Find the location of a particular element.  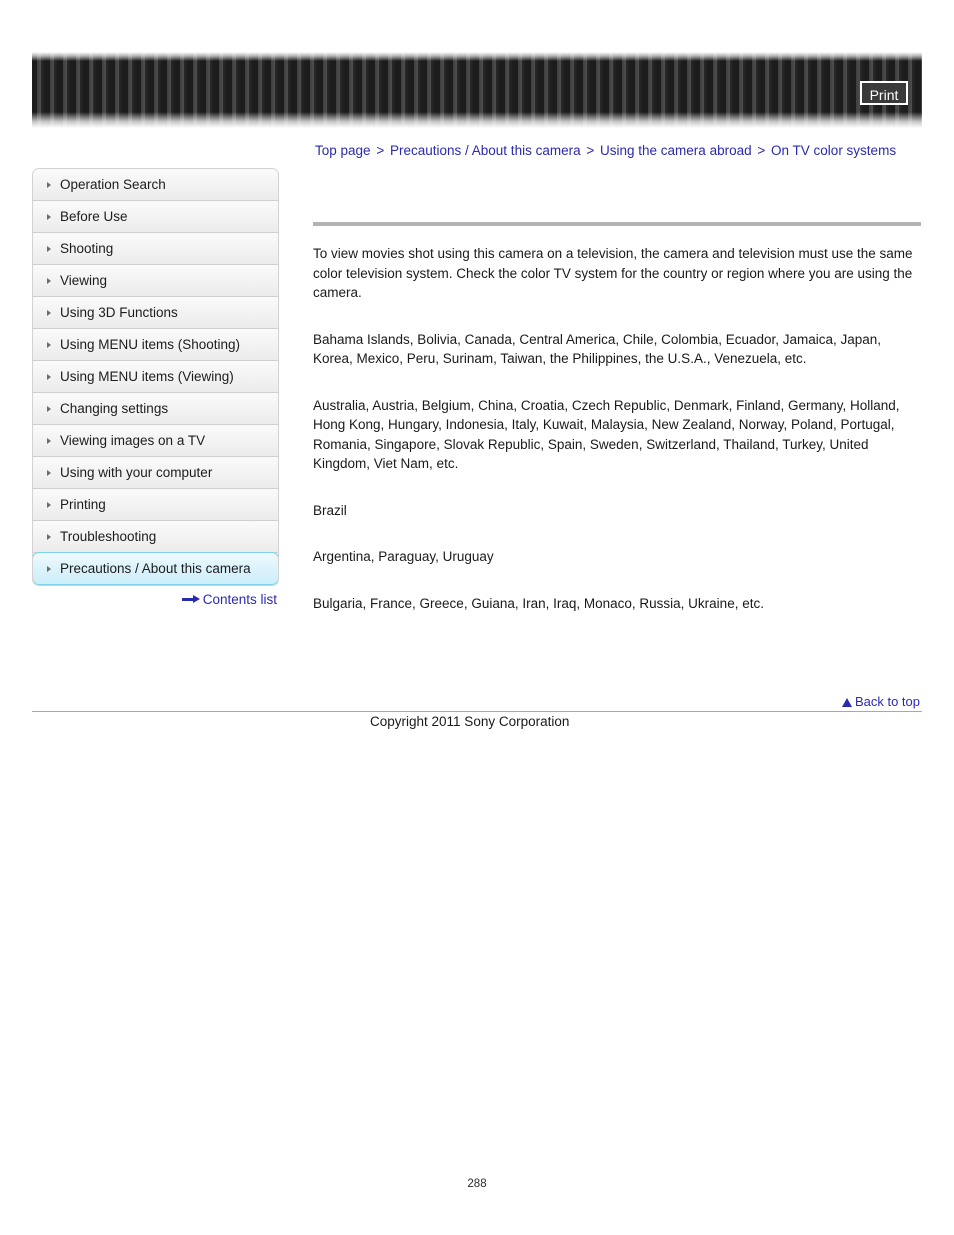

breadcrumb-item-top-page: Top page is located at coordinates (343, 150).